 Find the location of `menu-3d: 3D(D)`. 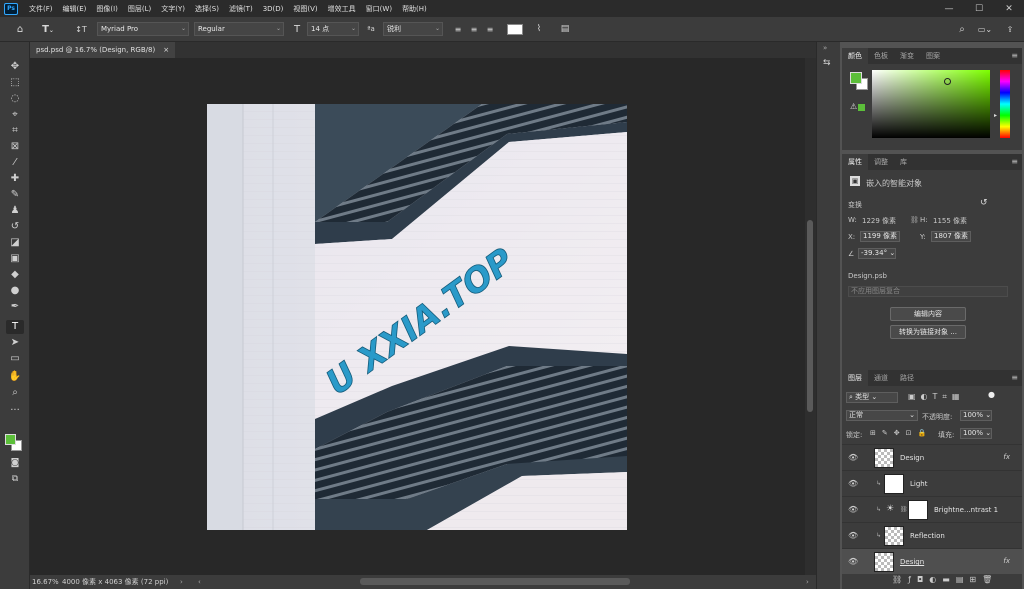

menu-3d: 3D(D) is located at coordinates (273, 9).